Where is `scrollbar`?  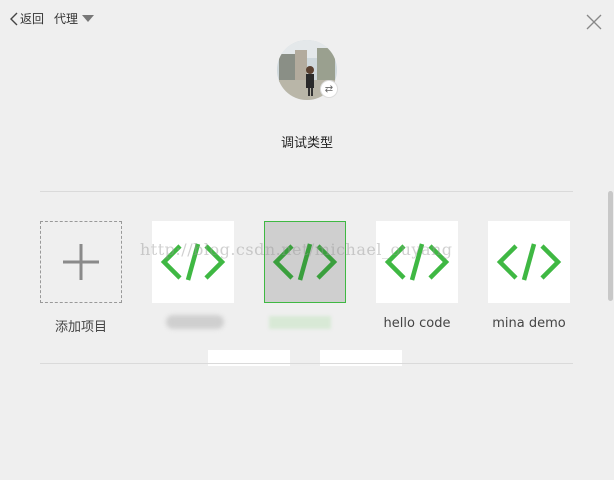
scrollbar is located at coordinates (610, 246).